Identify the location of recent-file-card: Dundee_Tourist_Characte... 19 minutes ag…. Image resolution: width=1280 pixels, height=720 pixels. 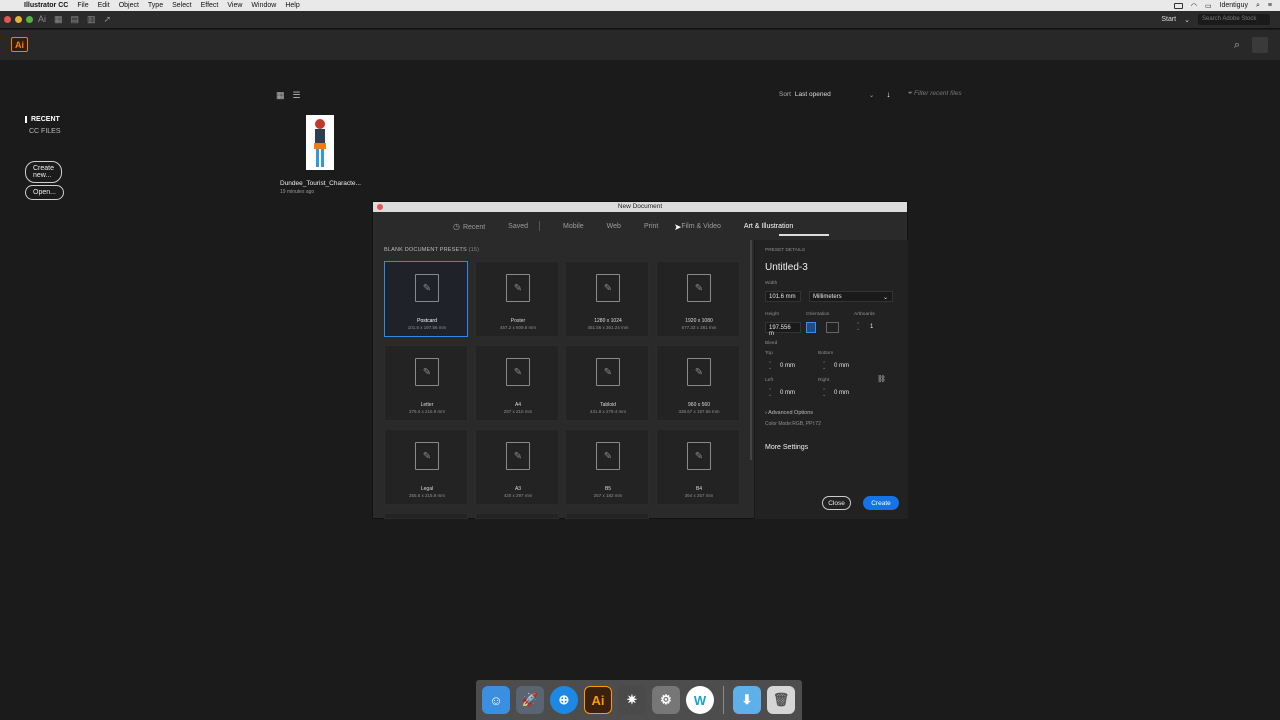
(320, 156).